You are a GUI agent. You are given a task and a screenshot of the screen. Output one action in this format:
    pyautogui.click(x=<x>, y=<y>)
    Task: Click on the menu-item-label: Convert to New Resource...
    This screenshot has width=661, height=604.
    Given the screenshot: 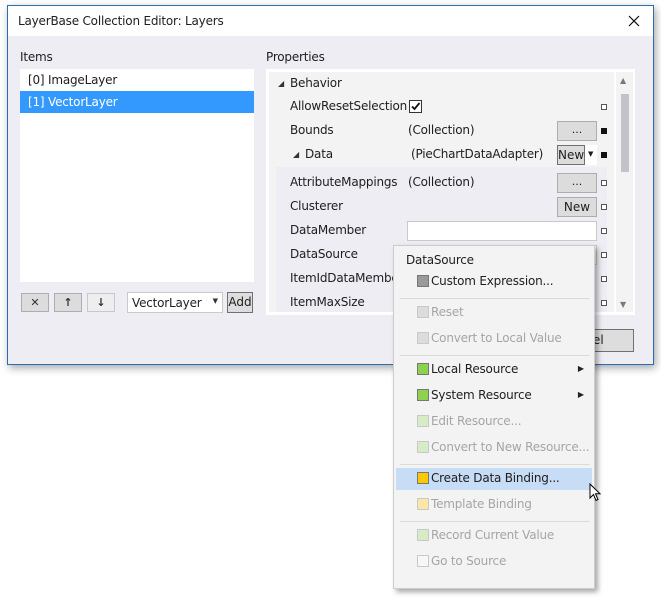 What is the action you would take?
    pyautogui.click(x=510, y=447)
    